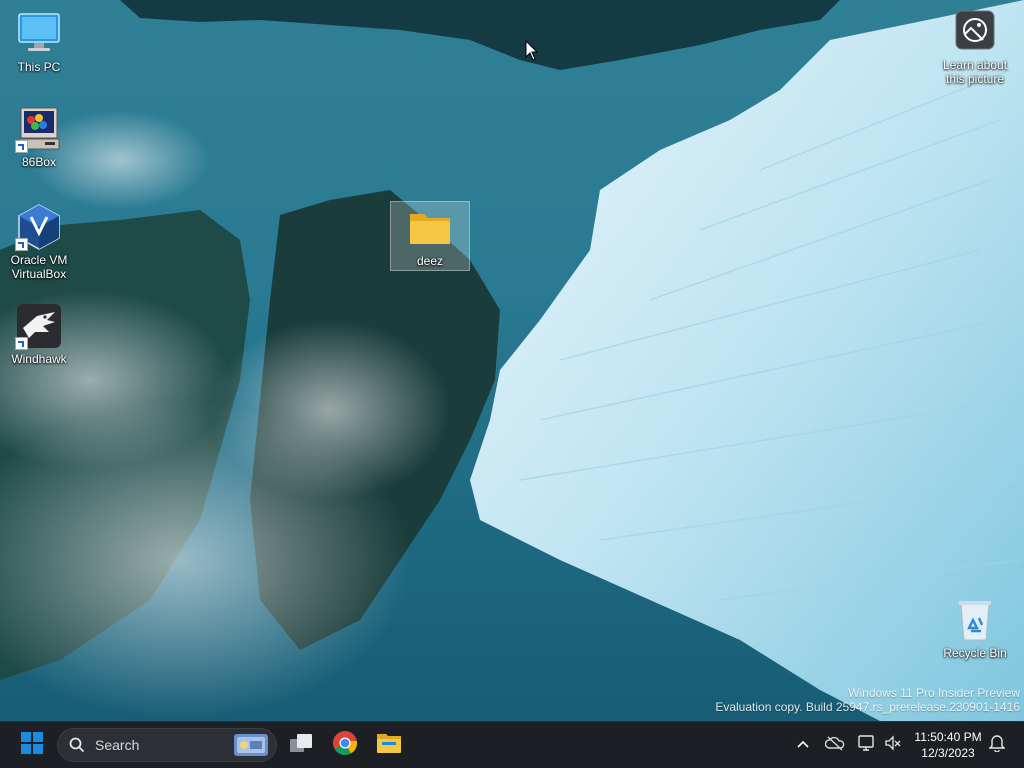 This screenshot has width=1024, height=768. What do you see at coordinates (39, 359) in the screenshot?
I see `desktop-icon-label: Windhawk` at bounding box center [39, 359].